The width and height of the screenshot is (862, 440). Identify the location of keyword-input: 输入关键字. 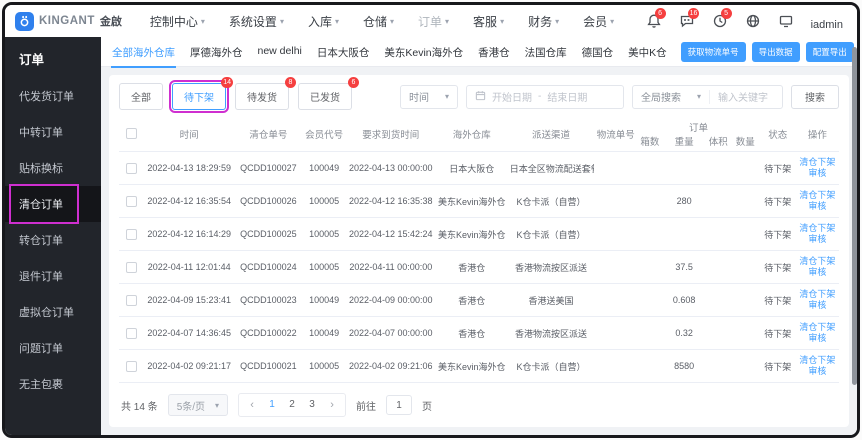
(746, 96).